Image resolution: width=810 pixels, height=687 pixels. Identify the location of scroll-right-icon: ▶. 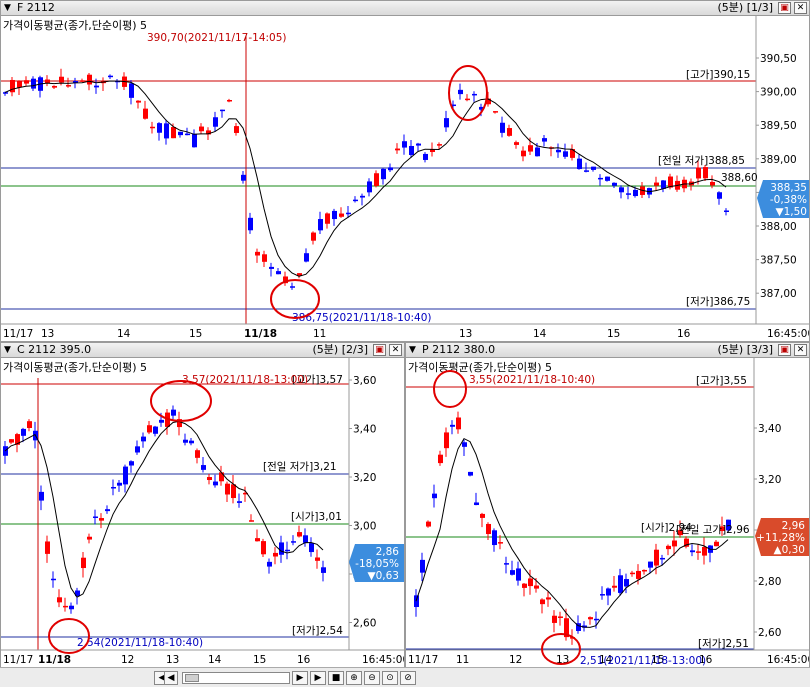
(300, 678).